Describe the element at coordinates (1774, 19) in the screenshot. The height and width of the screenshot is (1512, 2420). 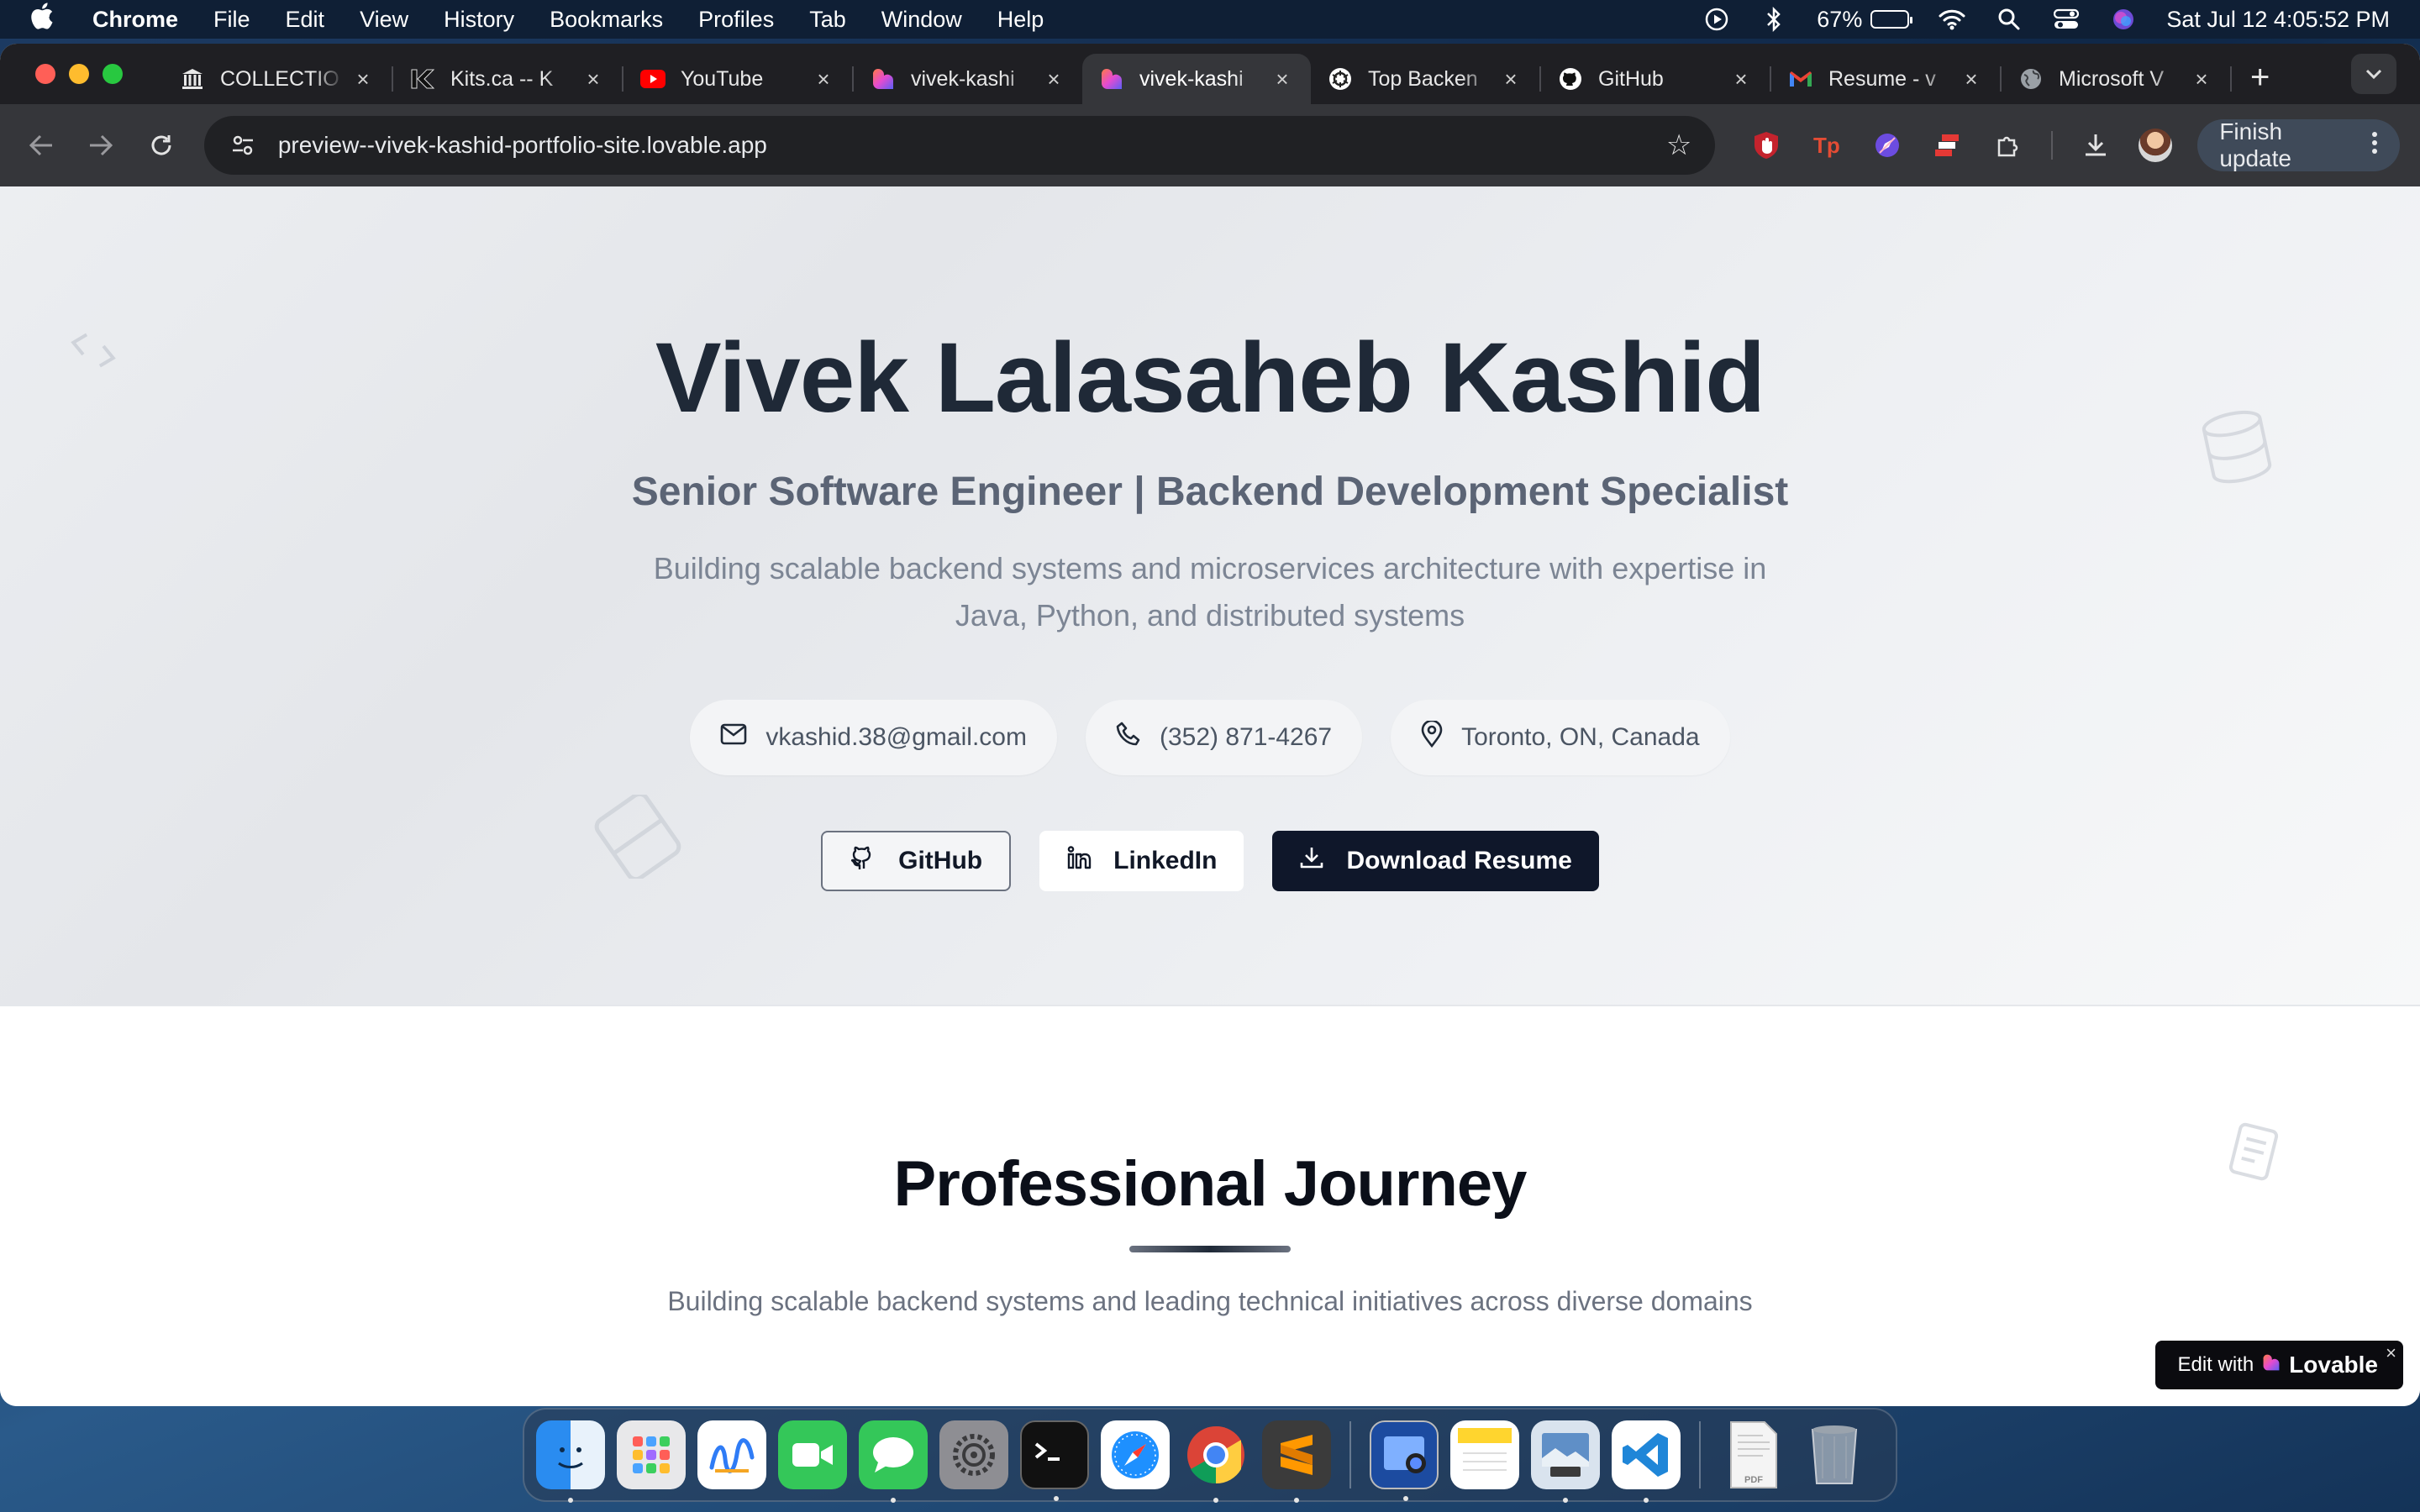
I see `bluetooth-icon` at that location.